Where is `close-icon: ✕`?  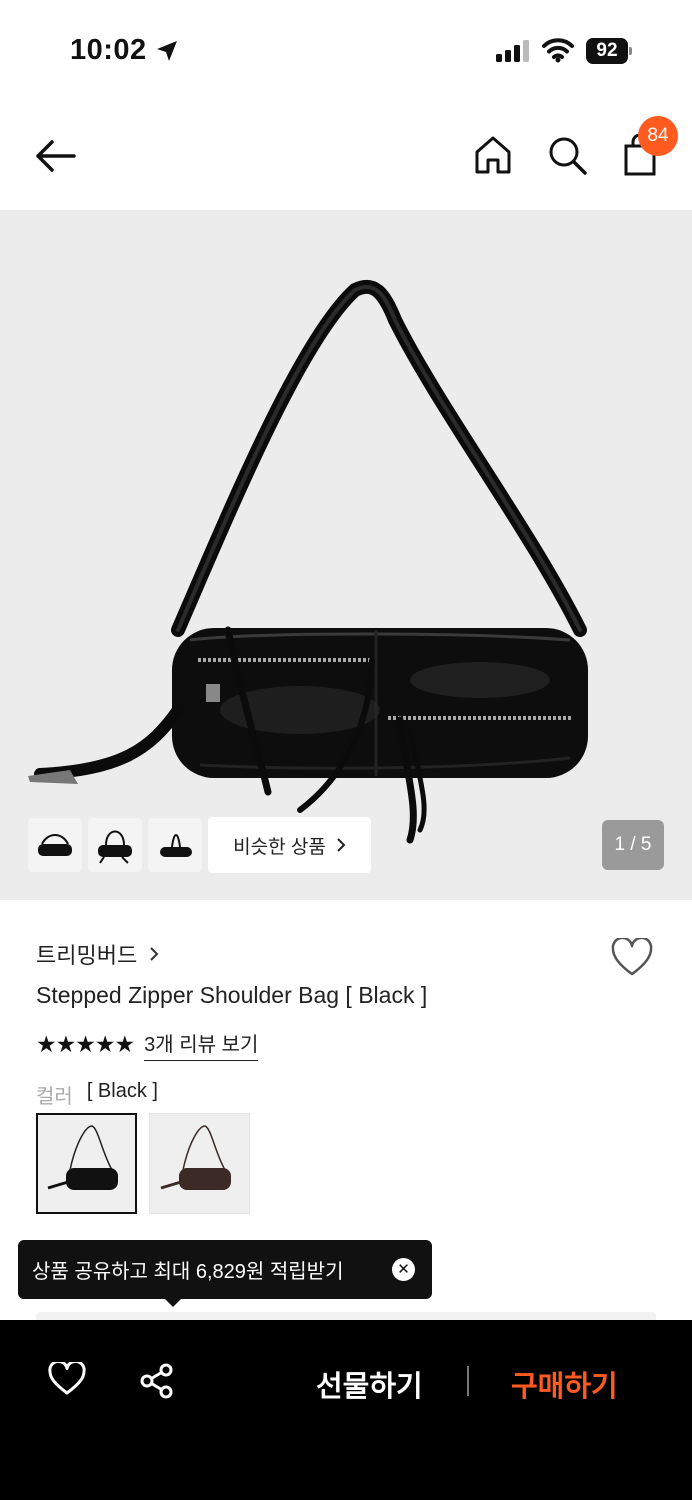 close-icon: ✕ is located at coordinates (403, 1269).